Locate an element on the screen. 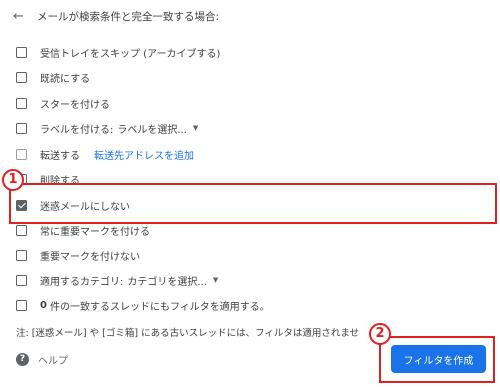  mark-read-checkbox is located at coordinates (21, 77).